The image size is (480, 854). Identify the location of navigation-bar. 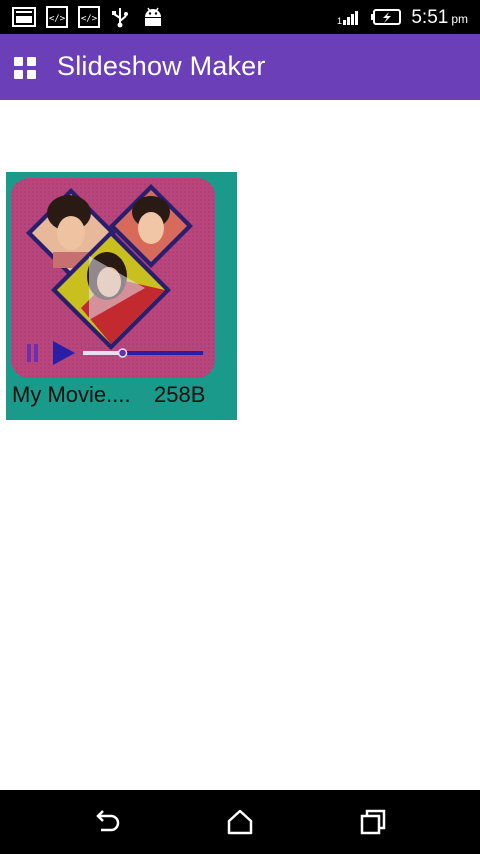
(240, 822).